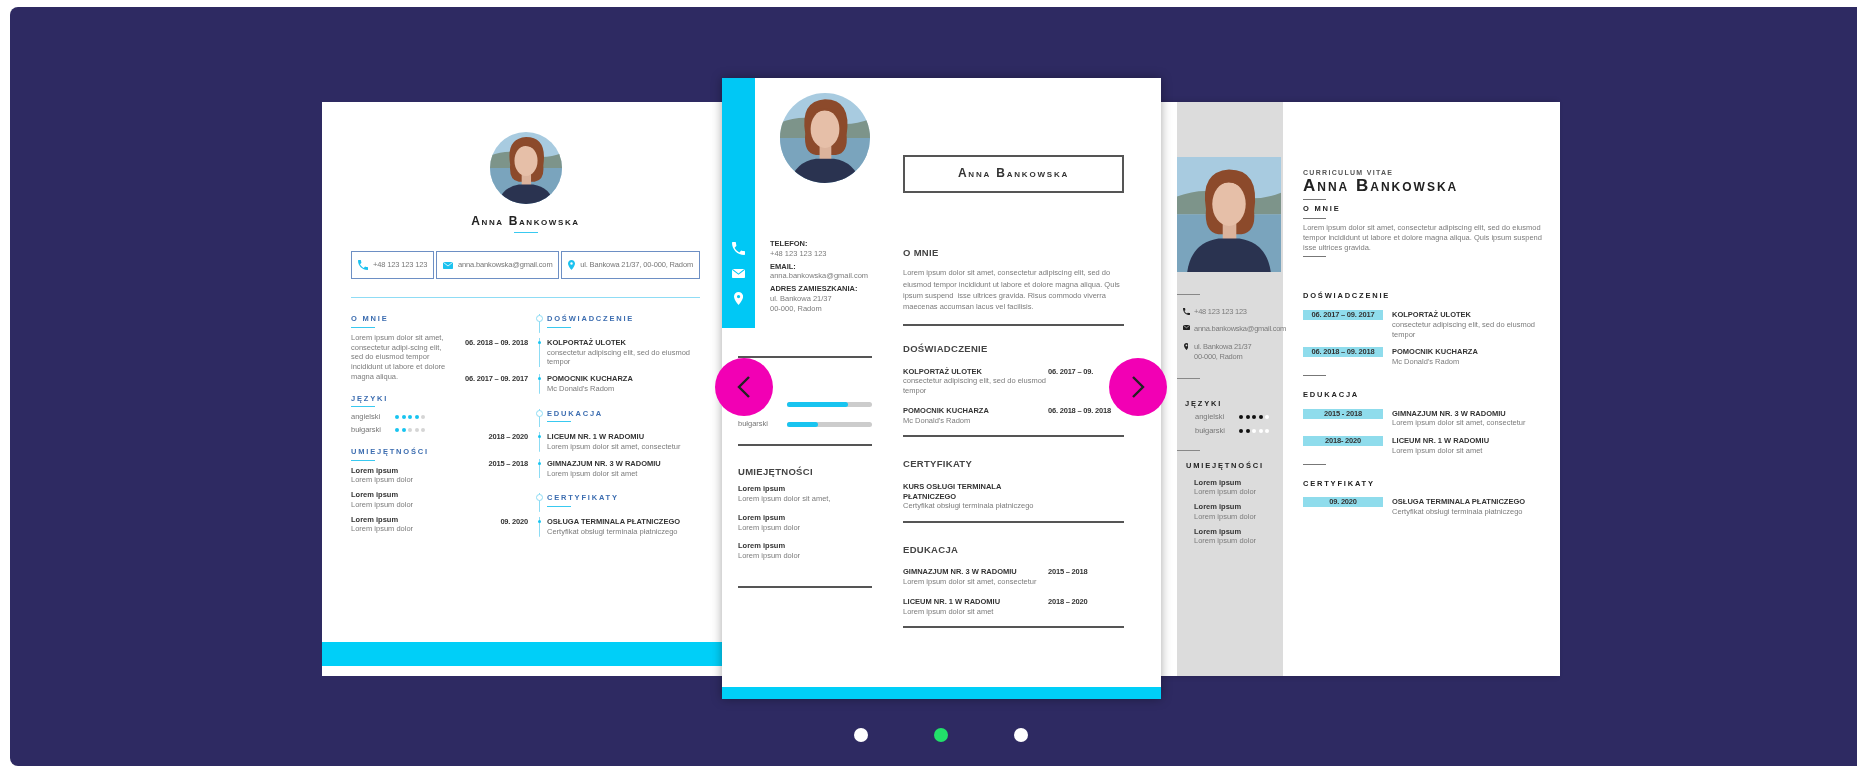  I want to click on chevron-left-icon, so click(744, 387).